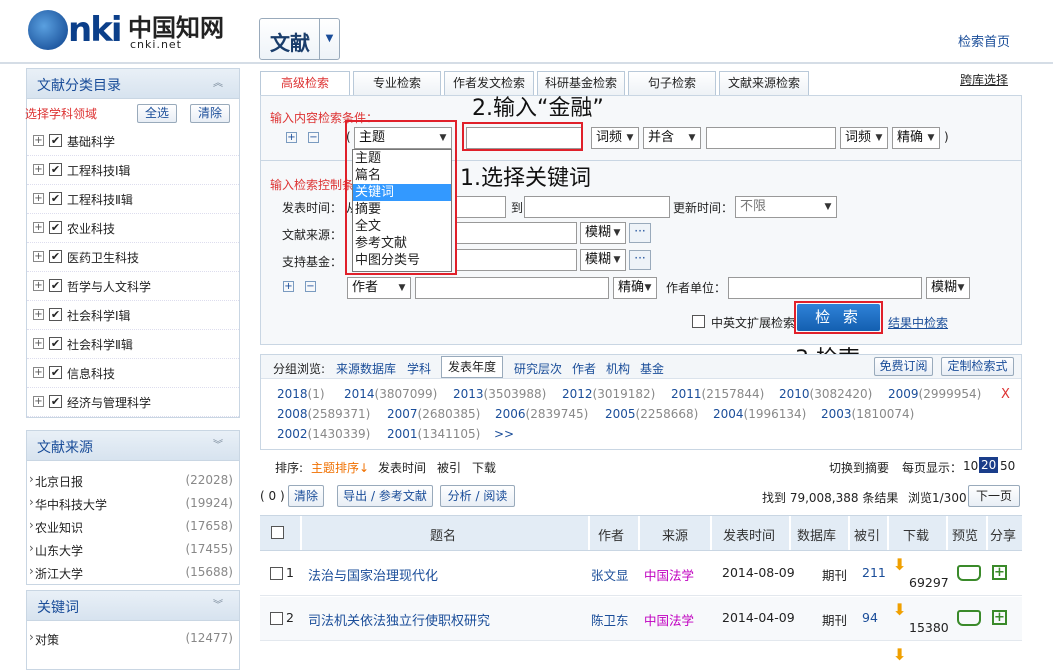  Describe the element at coordinates (373, 574) in the screenshot. I see `row-title-link: 法治与国家治理现代化` at that location.